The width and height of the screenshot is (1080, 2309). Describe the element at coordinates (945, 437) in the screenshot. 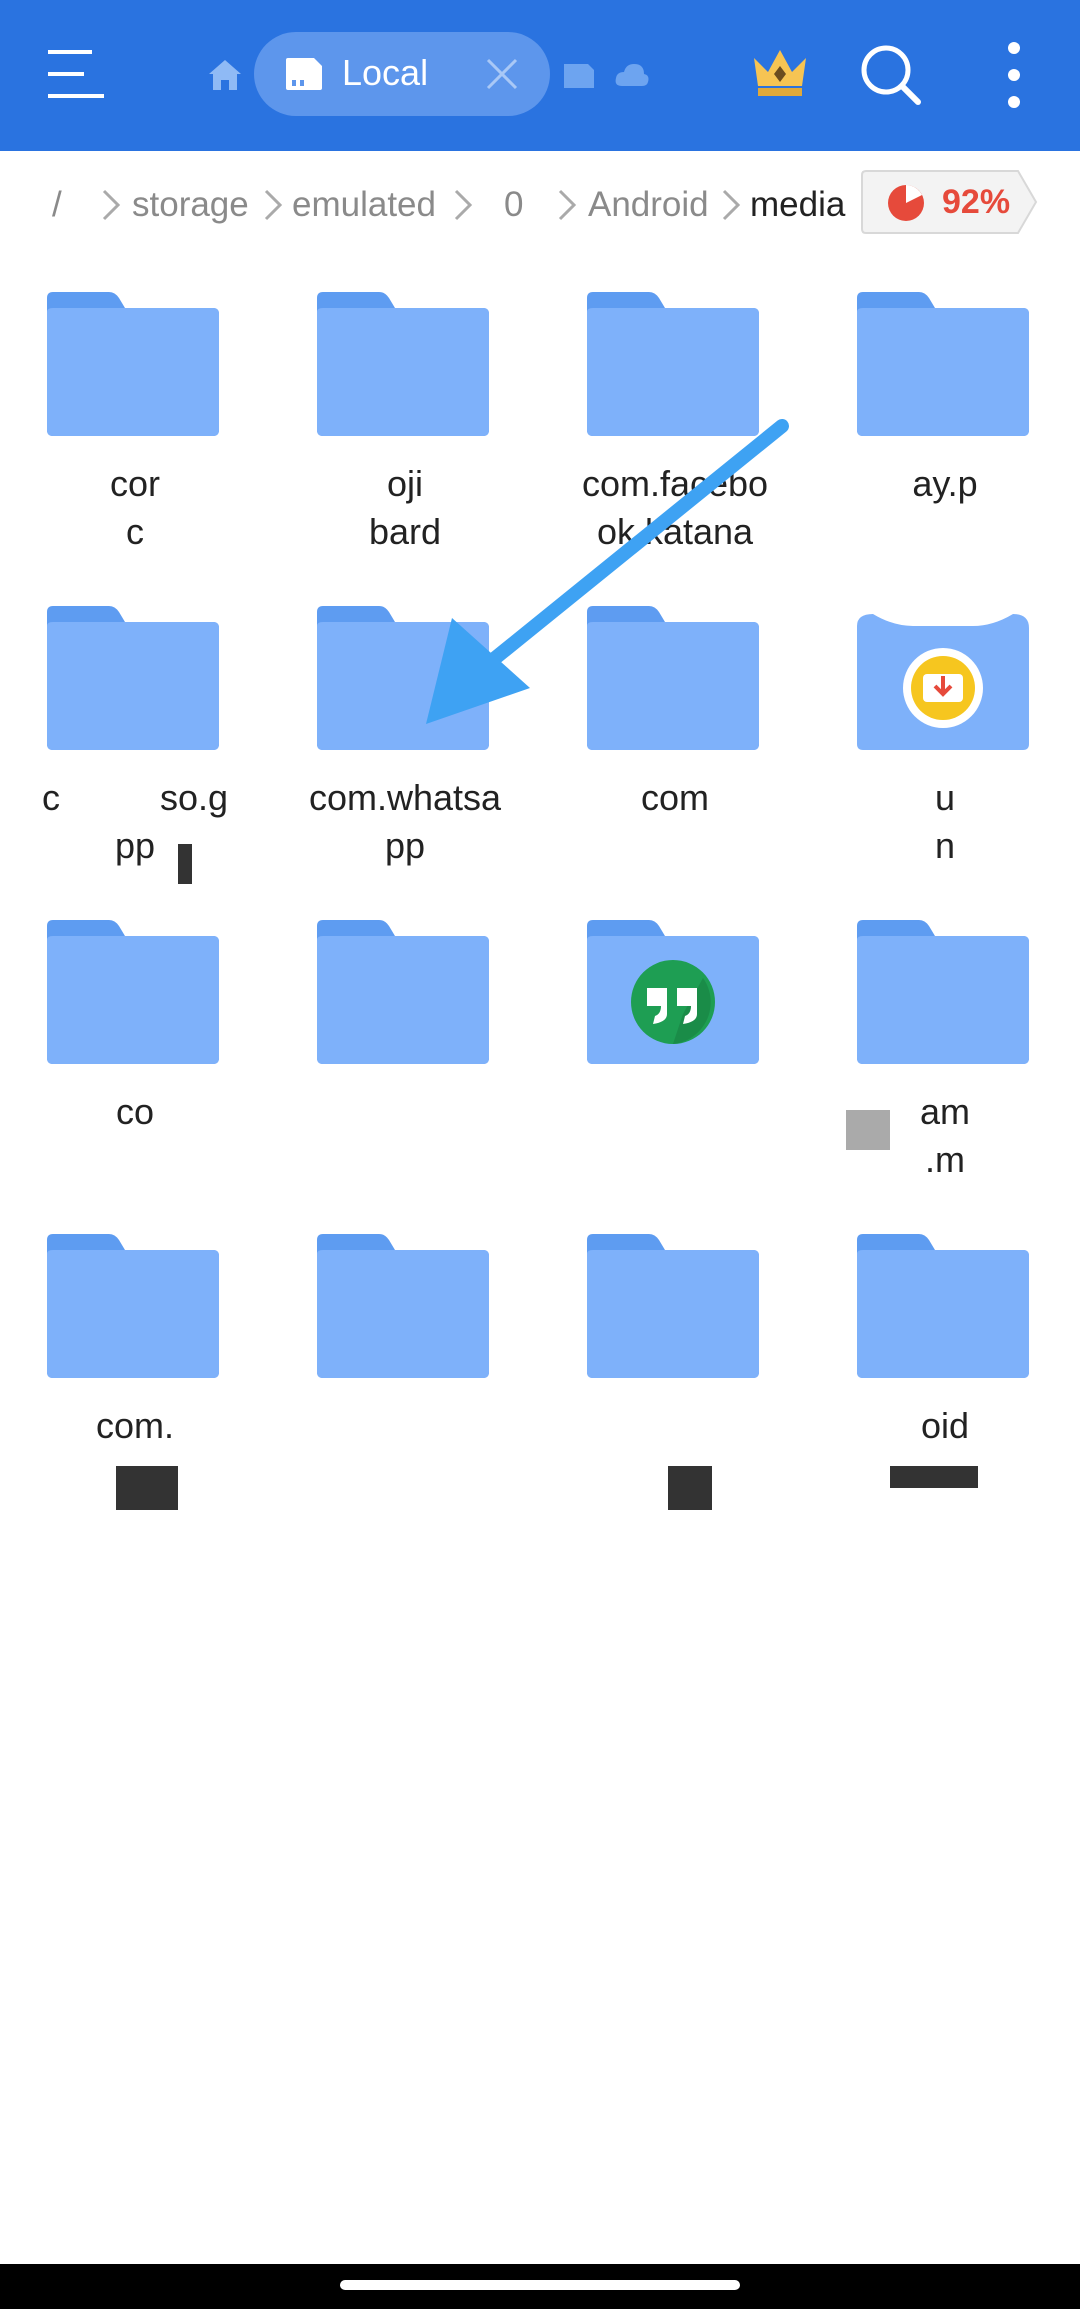

I see `folder-item: ay.p` at that location.